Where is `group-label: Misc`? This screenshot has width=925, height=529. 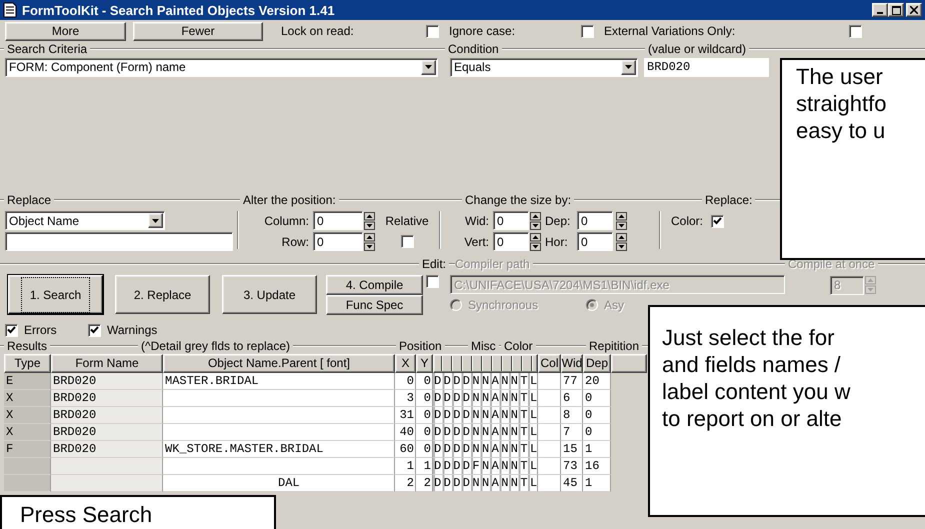 group-label: Misc is located at coordinates (483, 346).